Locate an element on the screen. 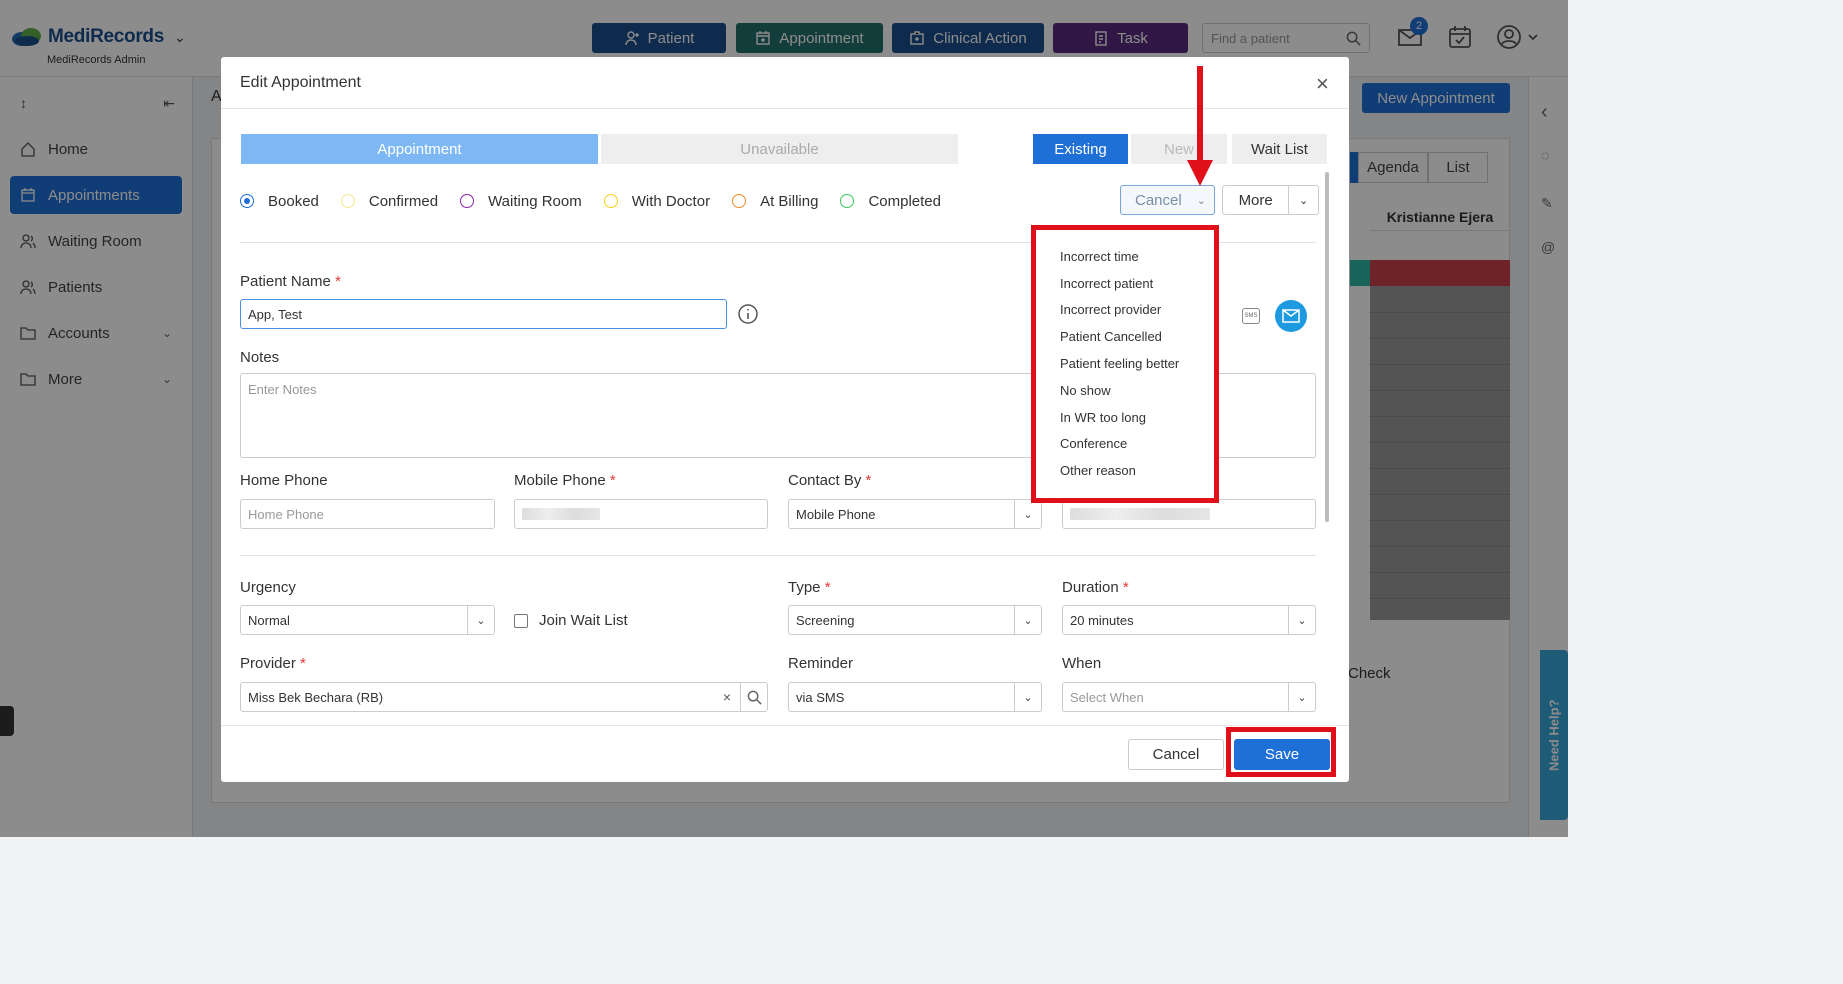 This screenshot has height=984, width=1843. home-phone-label: Home Phone is located at coordinates (284, 480).